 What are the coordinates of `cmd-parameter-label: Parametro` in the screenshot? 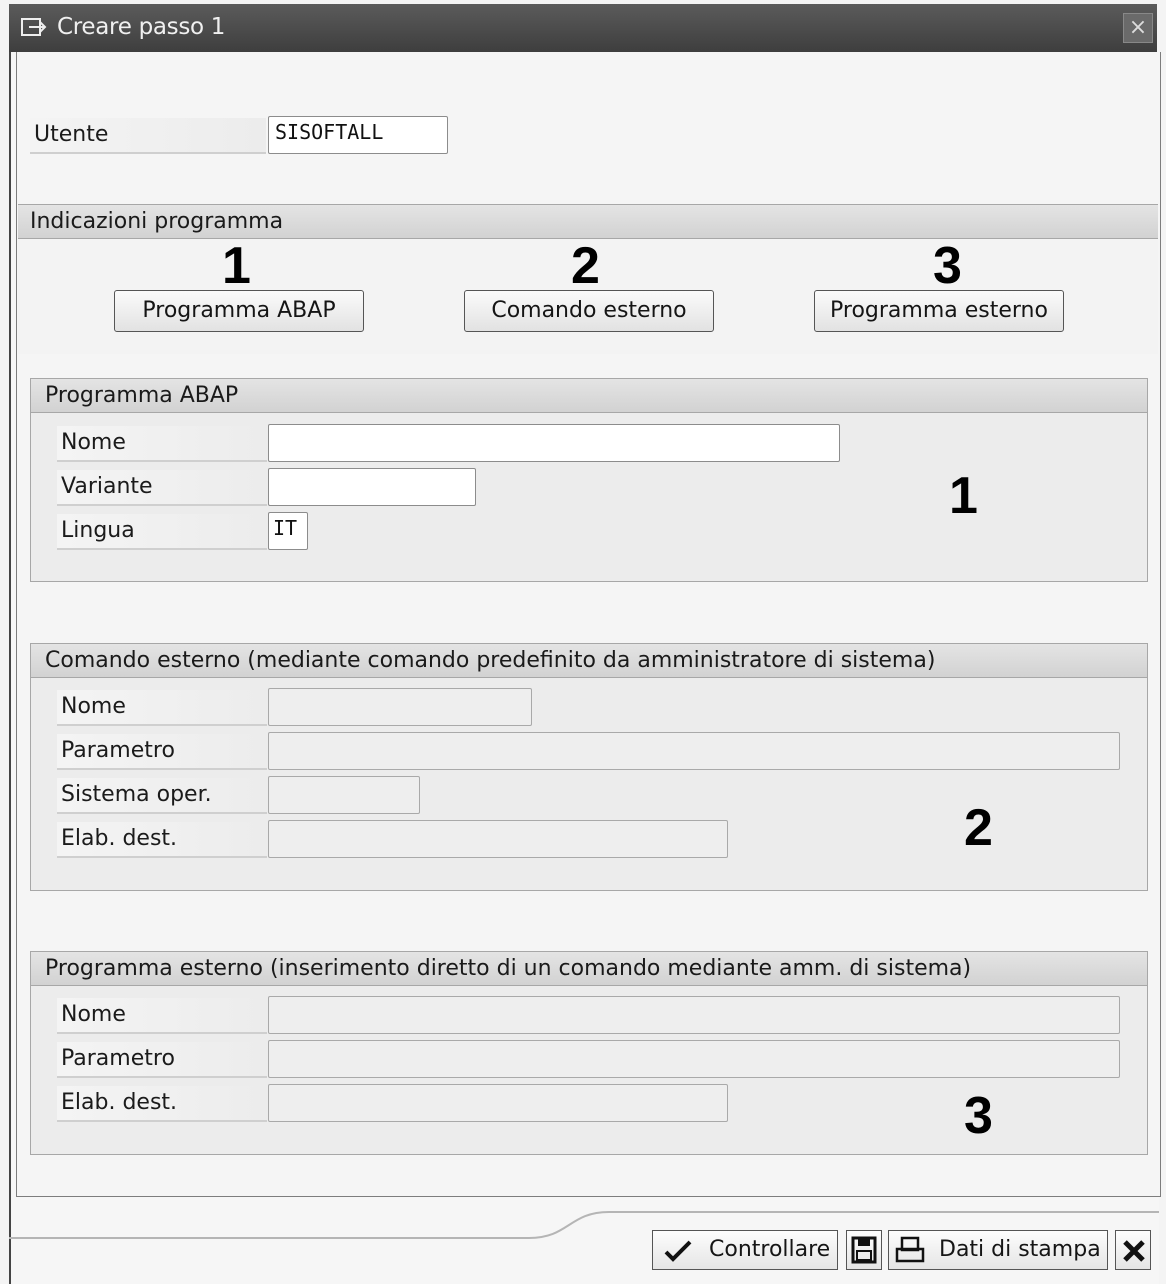 It's located at (162, 752).